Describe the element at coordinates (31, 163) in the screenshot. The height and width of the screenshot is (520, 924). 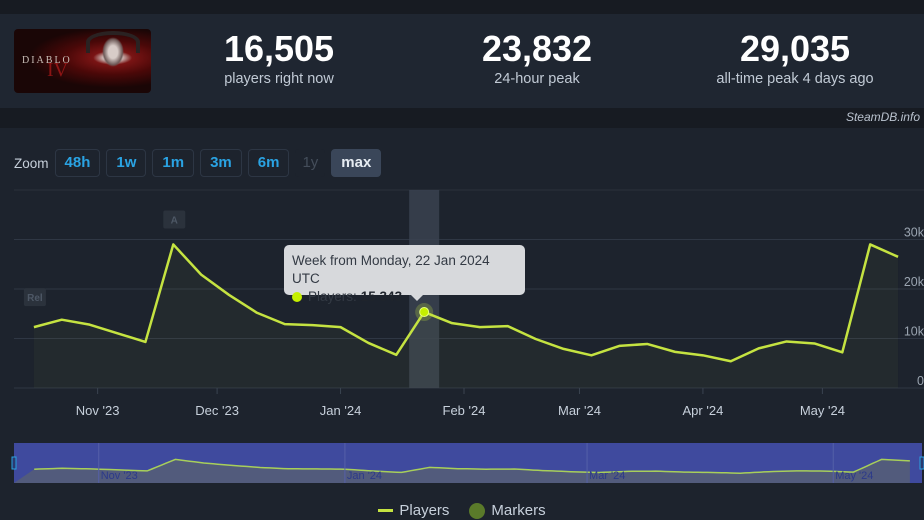
I see `zoom-label: Zoom` at that location.